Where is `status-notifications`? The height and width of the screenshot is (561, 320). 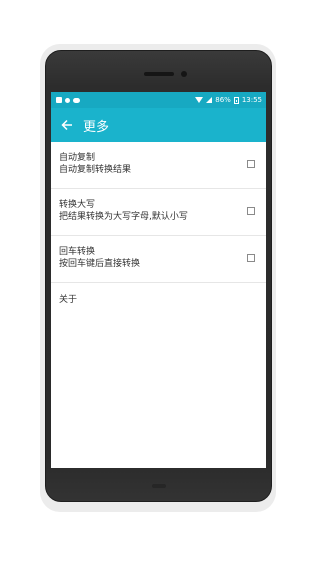 status-notifications is located at coordinates (68, 100).